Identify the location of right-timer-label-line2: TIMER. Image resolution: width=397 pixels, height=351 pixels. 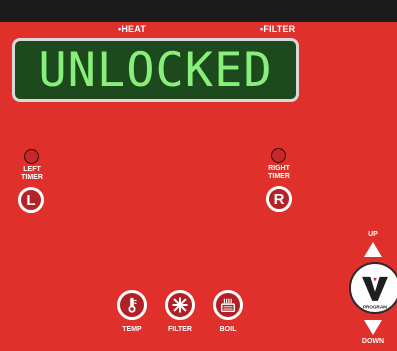
(279, 176).